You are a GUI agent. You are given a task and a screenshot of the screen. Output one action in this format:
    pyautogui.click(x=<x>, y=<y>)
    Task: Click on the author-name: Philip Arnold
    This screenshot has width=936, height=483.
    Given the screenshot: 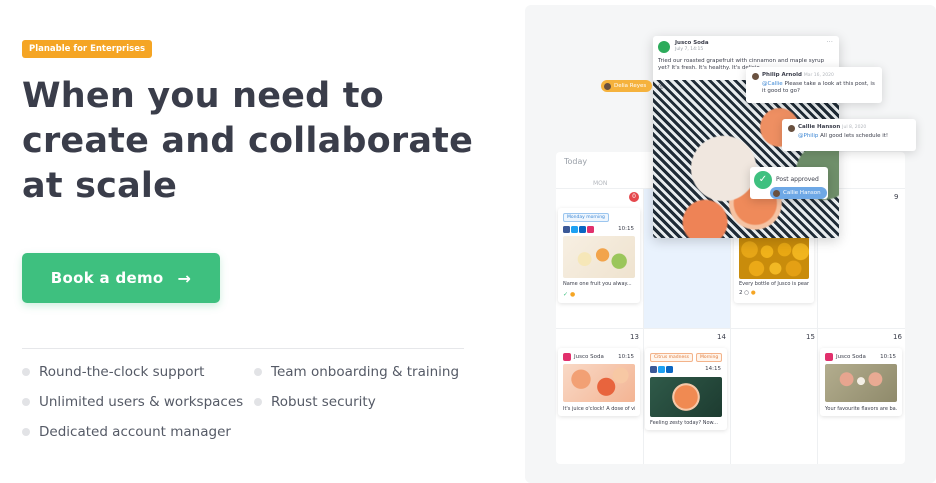 What is the action you would take?
    pyautogui.click(x=782, y=75)
    